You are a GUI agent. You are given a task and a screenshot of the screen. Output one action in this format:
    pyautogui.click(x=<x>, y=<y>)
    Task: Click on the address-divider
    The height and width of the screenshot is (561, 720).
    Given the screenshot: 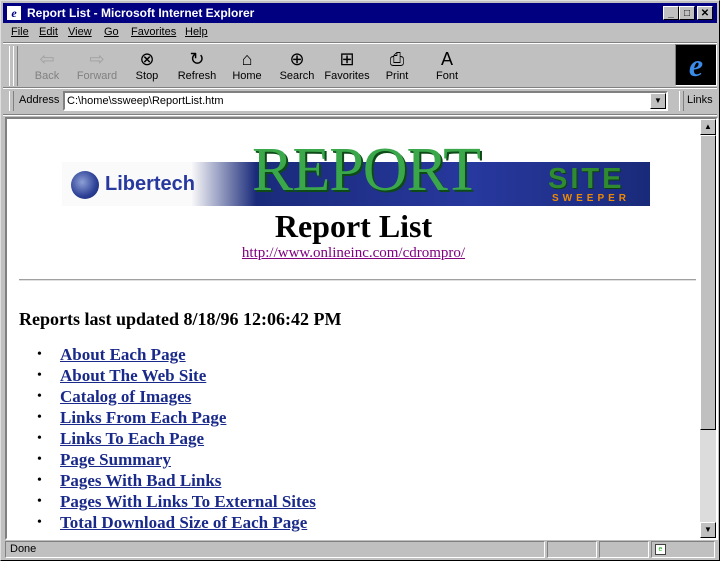 What is the action you would take?
    pyautogui.click(x=360, y=115)
    